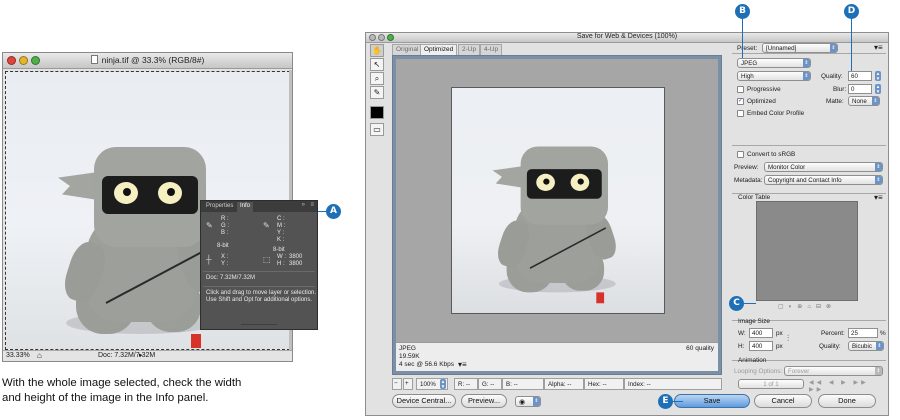  I want to click on tab-2-up: 2-Up, so click(469, 49).